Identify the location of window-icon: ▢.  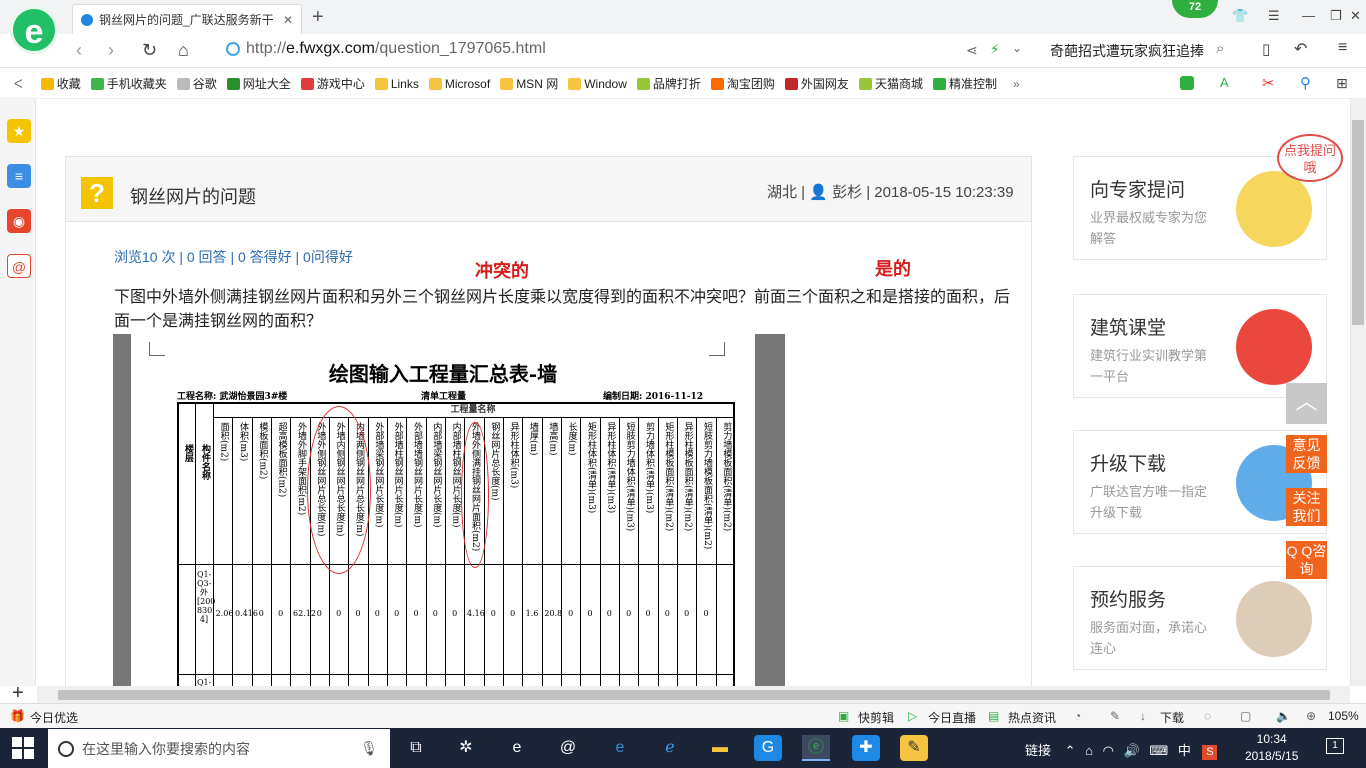
(1245, 716).